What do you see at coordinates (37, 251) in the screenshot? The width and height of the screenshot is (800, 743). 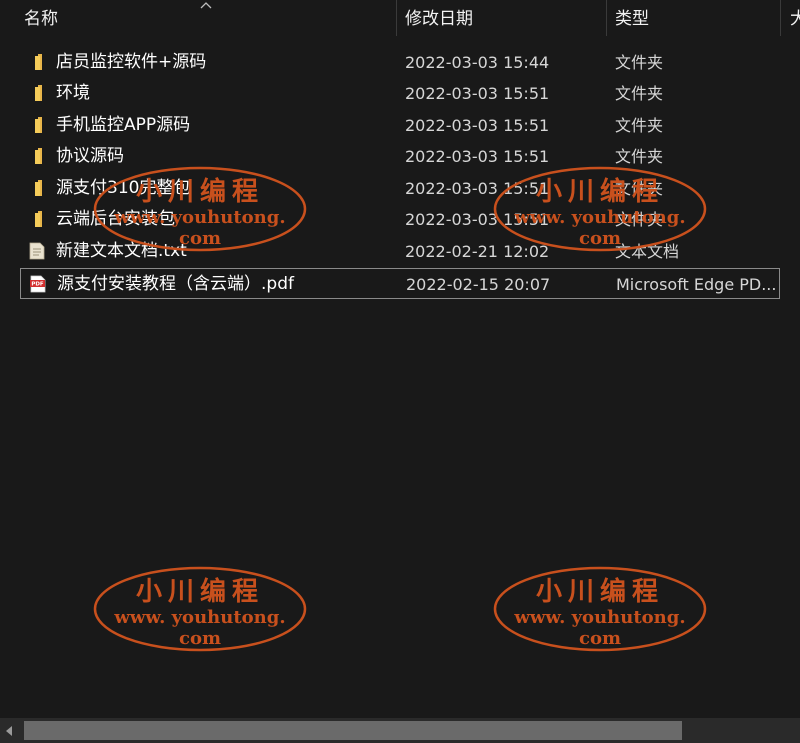 I see `text-file-icon` at bounding box center [37, 251].